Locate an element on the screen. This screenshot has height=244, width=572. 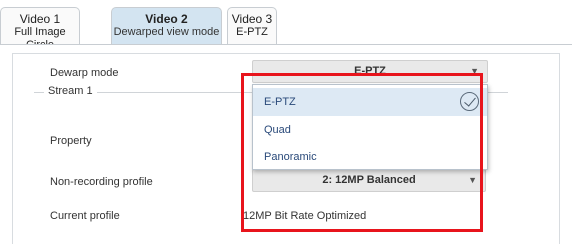
tab-video-1: Video 1 Full Image Circle is located at coordinates (40, 29).